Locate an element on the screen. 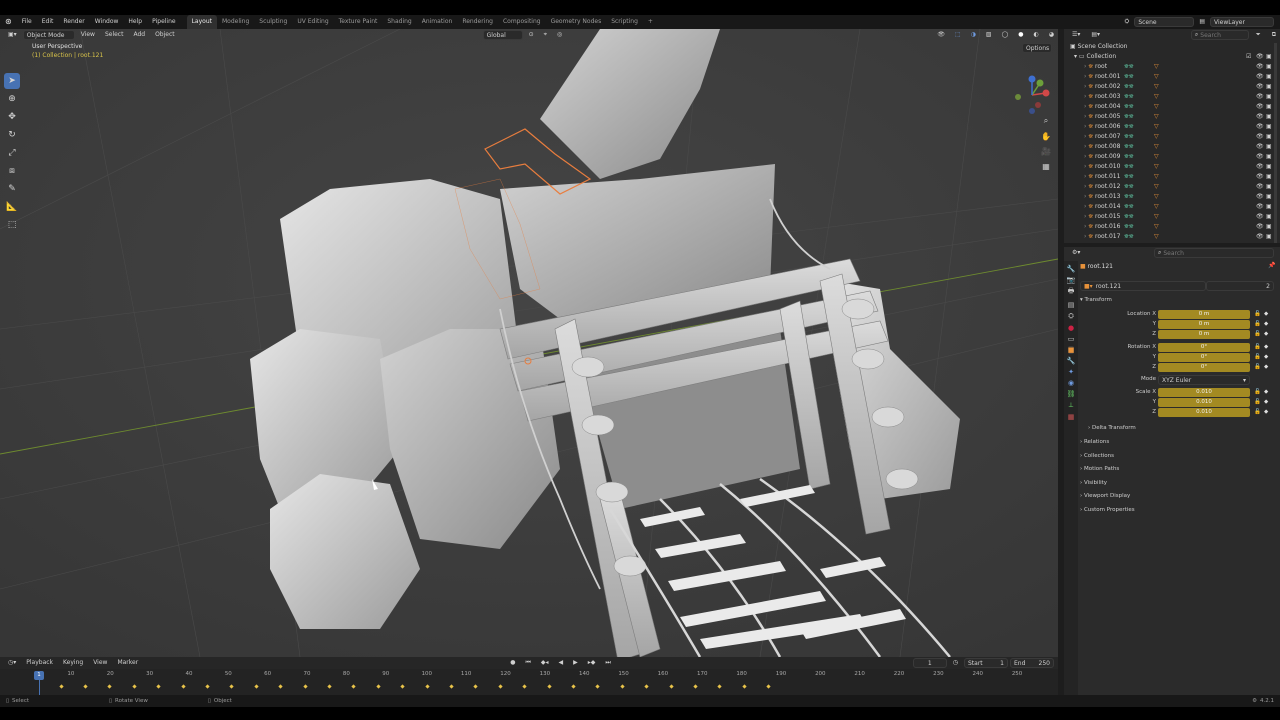 The height and width of the screenshot is (720, 1280). properties-editor-icon: ⚙▾ is located at coordinates (1076, 253).